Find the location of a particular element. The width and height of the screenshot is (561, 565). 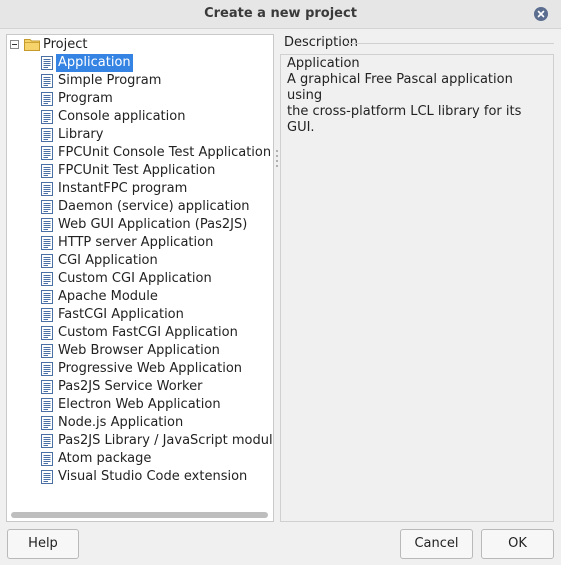

tree-item: Pas2JS Service Worker is located at coordinates (156, 387).